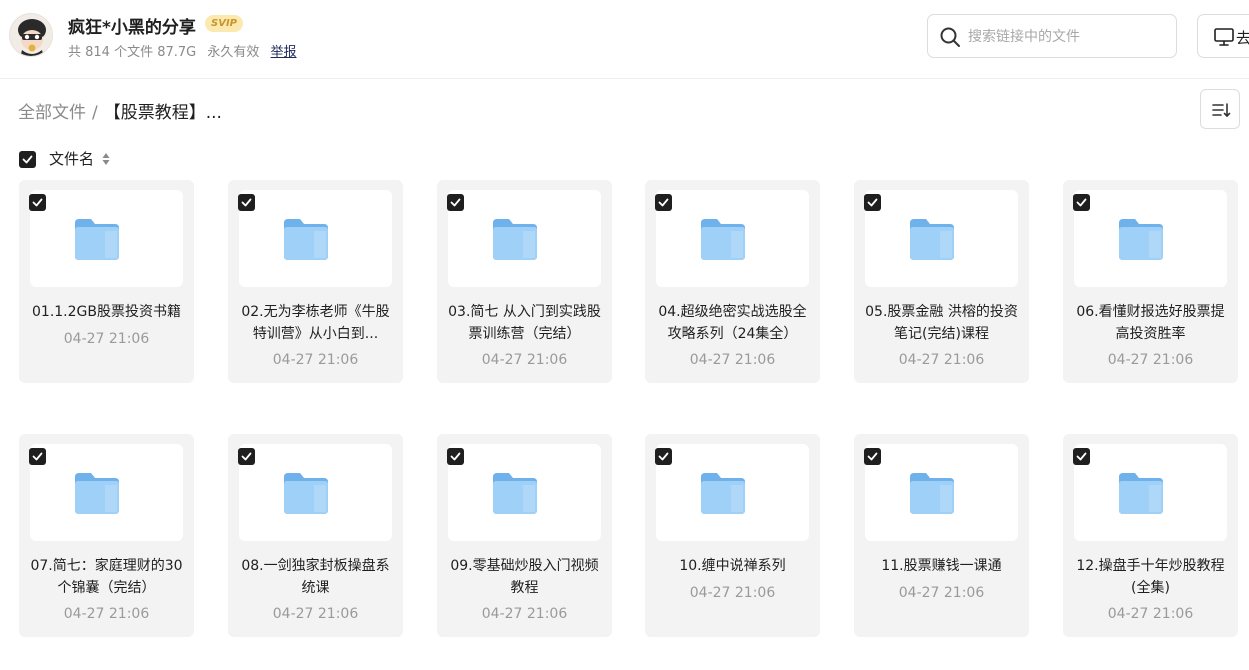 This screenshot has width=1249, height=670. I want to click on folder-card: 05.股票金融 洪榕的投资笔记(完结)课程 04-27 21:06, so click(941, 281).